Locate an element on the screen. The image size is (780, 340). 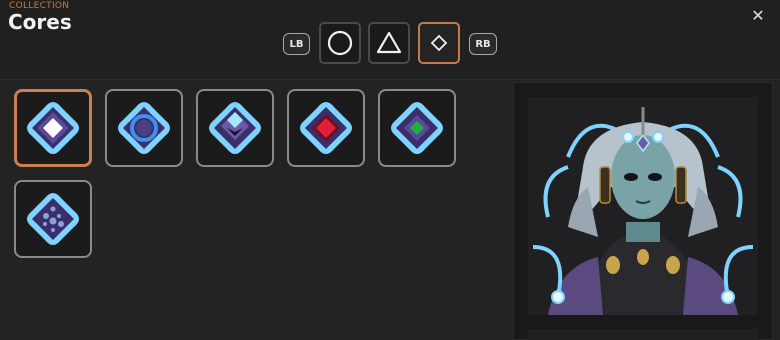
split-diamond-core-icon is located at coordinates (235, 128).